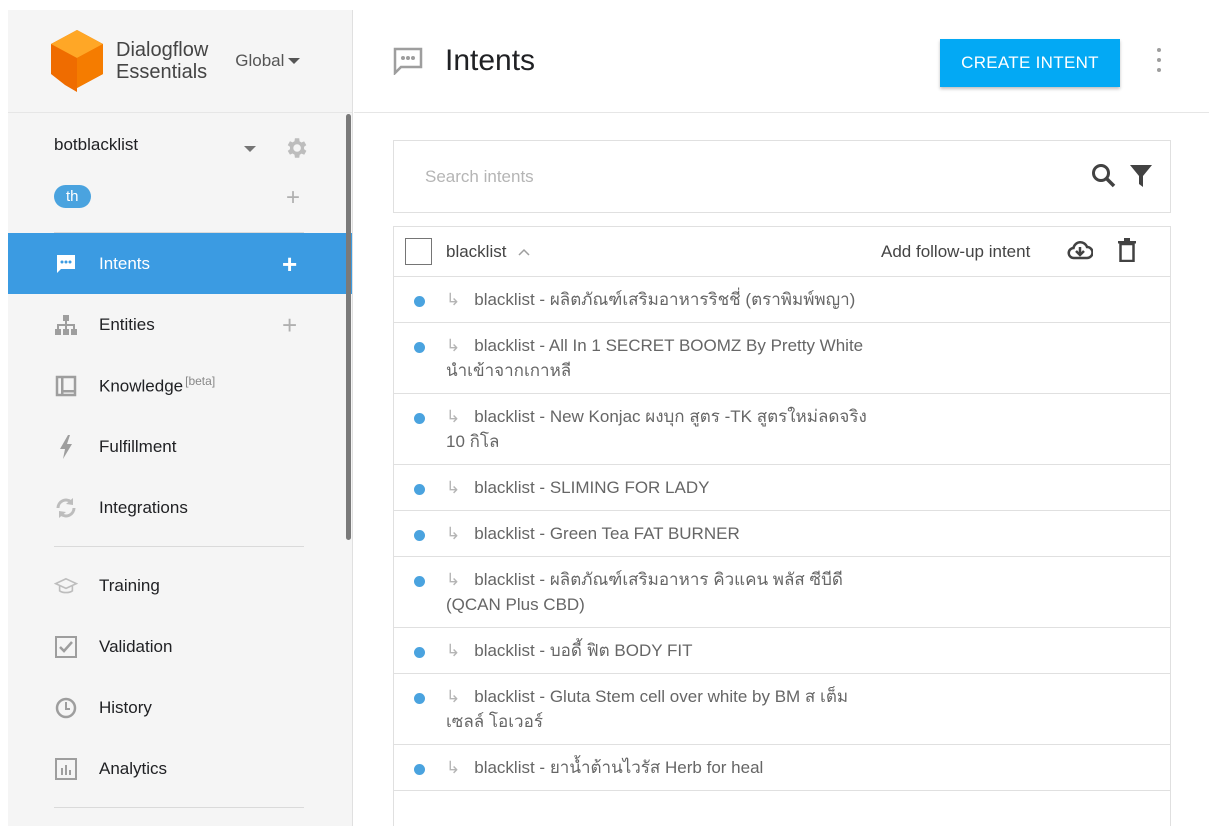  I want to click on chevron-down-icon, so click(294, 61).